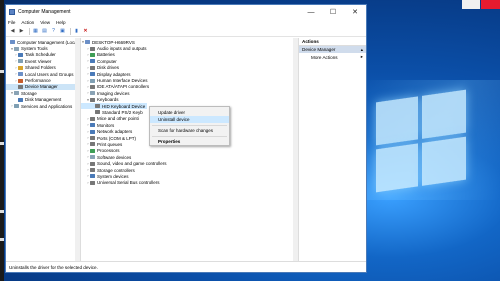 This screenshot has height=281, width=500. What do you see at coordinates (92, 74) in the screenshot?
I see `display-icon` at bounding box center [92, 74].